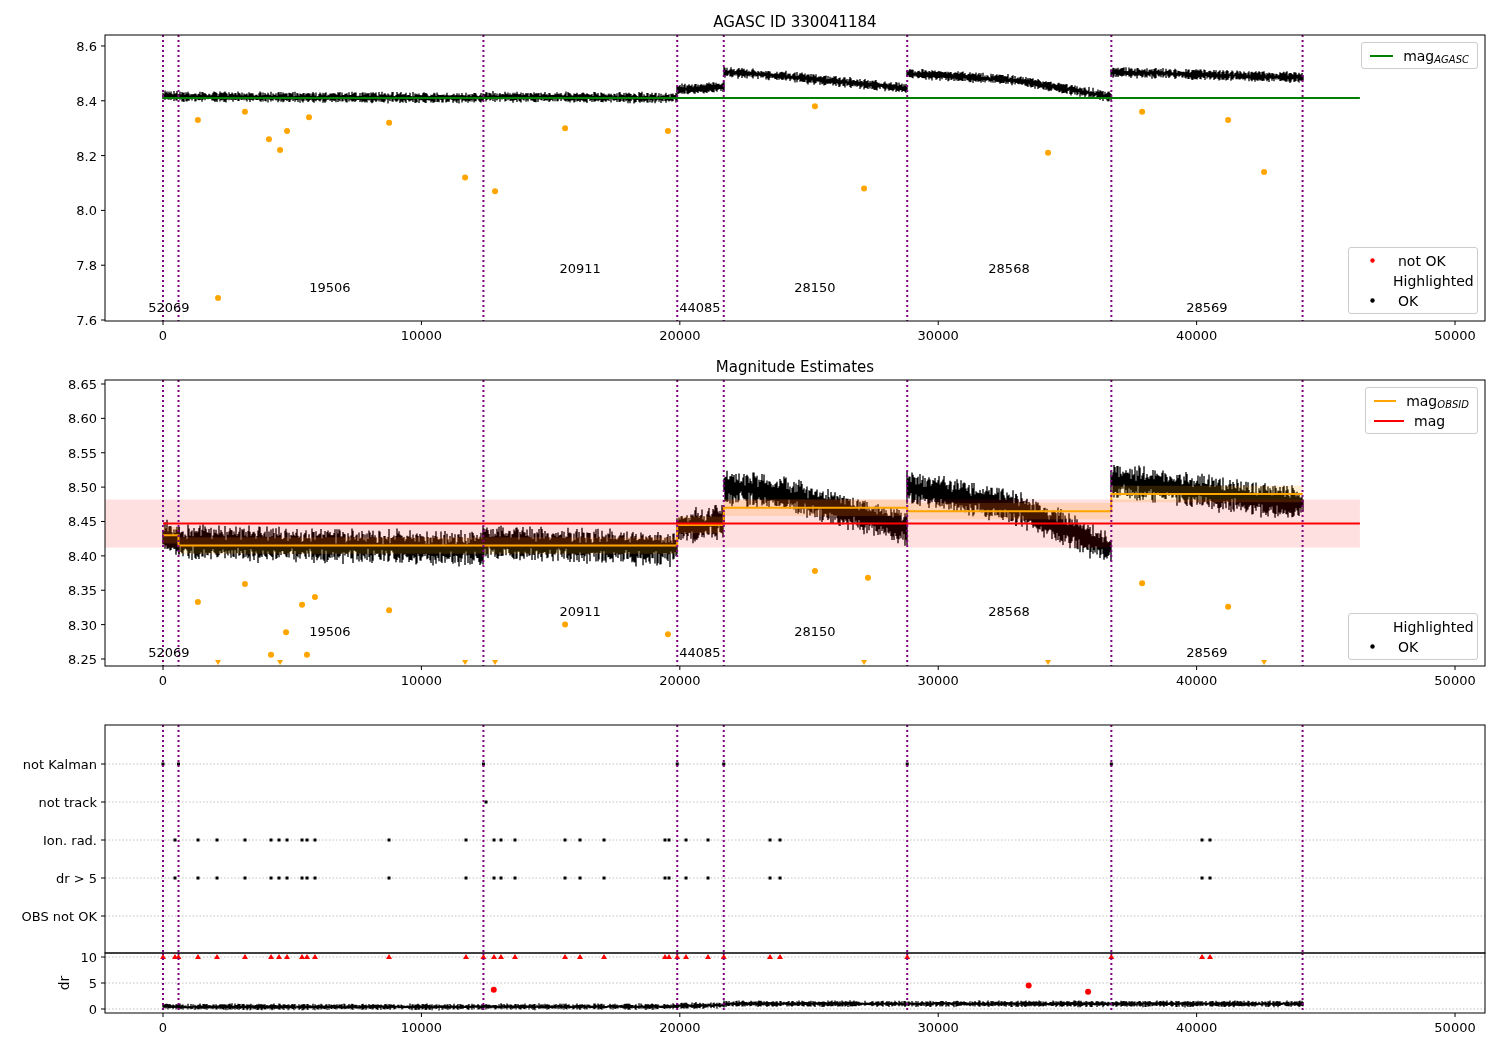 This screenshot has width=1500, height=1050. Describe the element at coordinates (82, 384) in the screenshot. I see `tick-label: 8.65` at that location.